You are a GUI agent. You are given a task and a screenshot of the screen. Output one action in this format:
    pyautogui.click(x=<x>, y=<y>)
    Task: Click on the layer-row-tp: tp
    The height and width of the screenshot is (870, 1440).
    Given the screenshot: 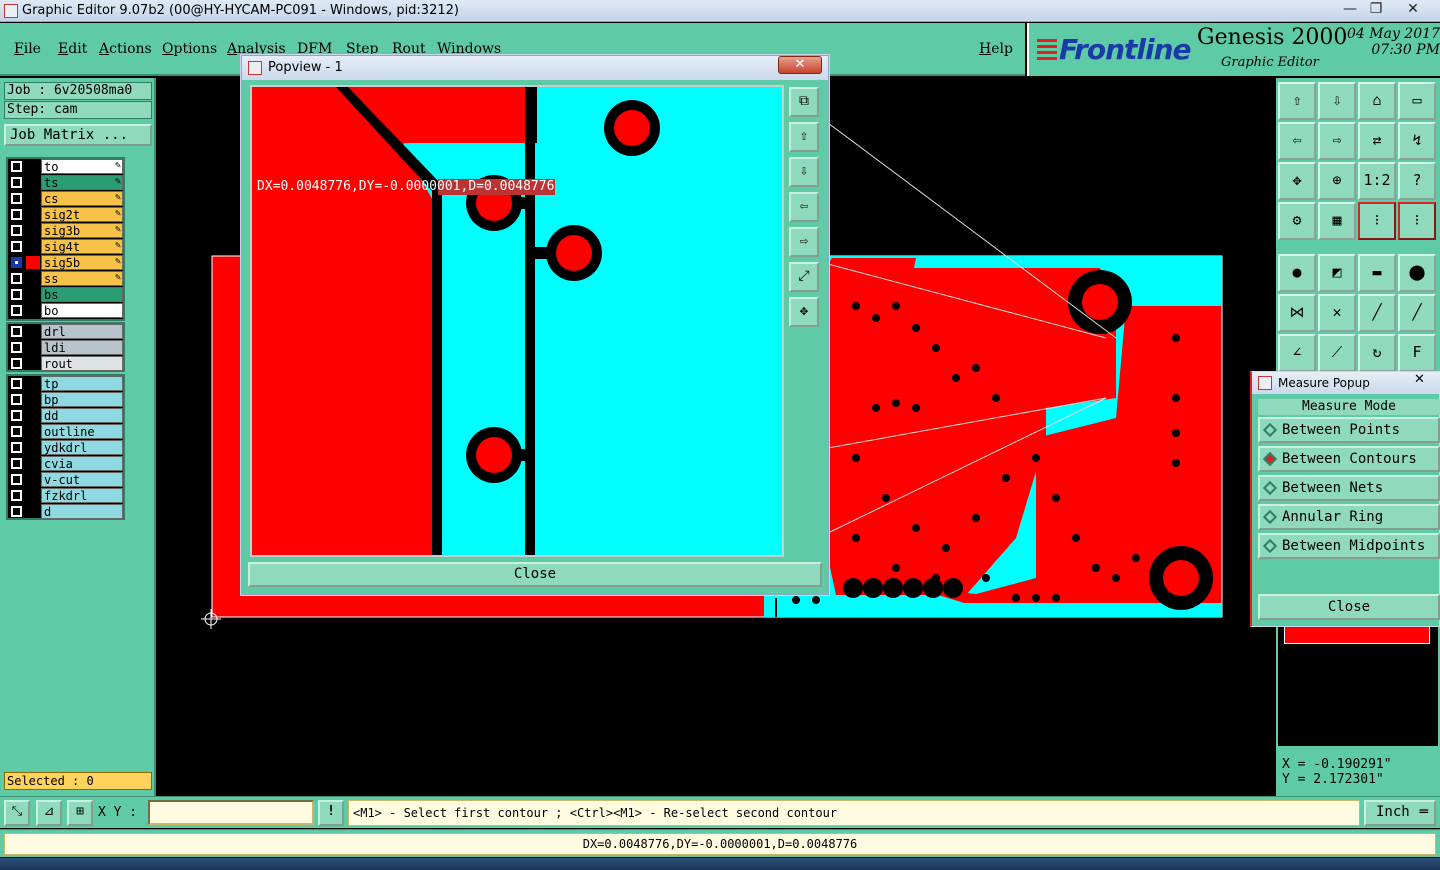 What is the action you would take?
    pyautogui.click(x=65, y=384)
    